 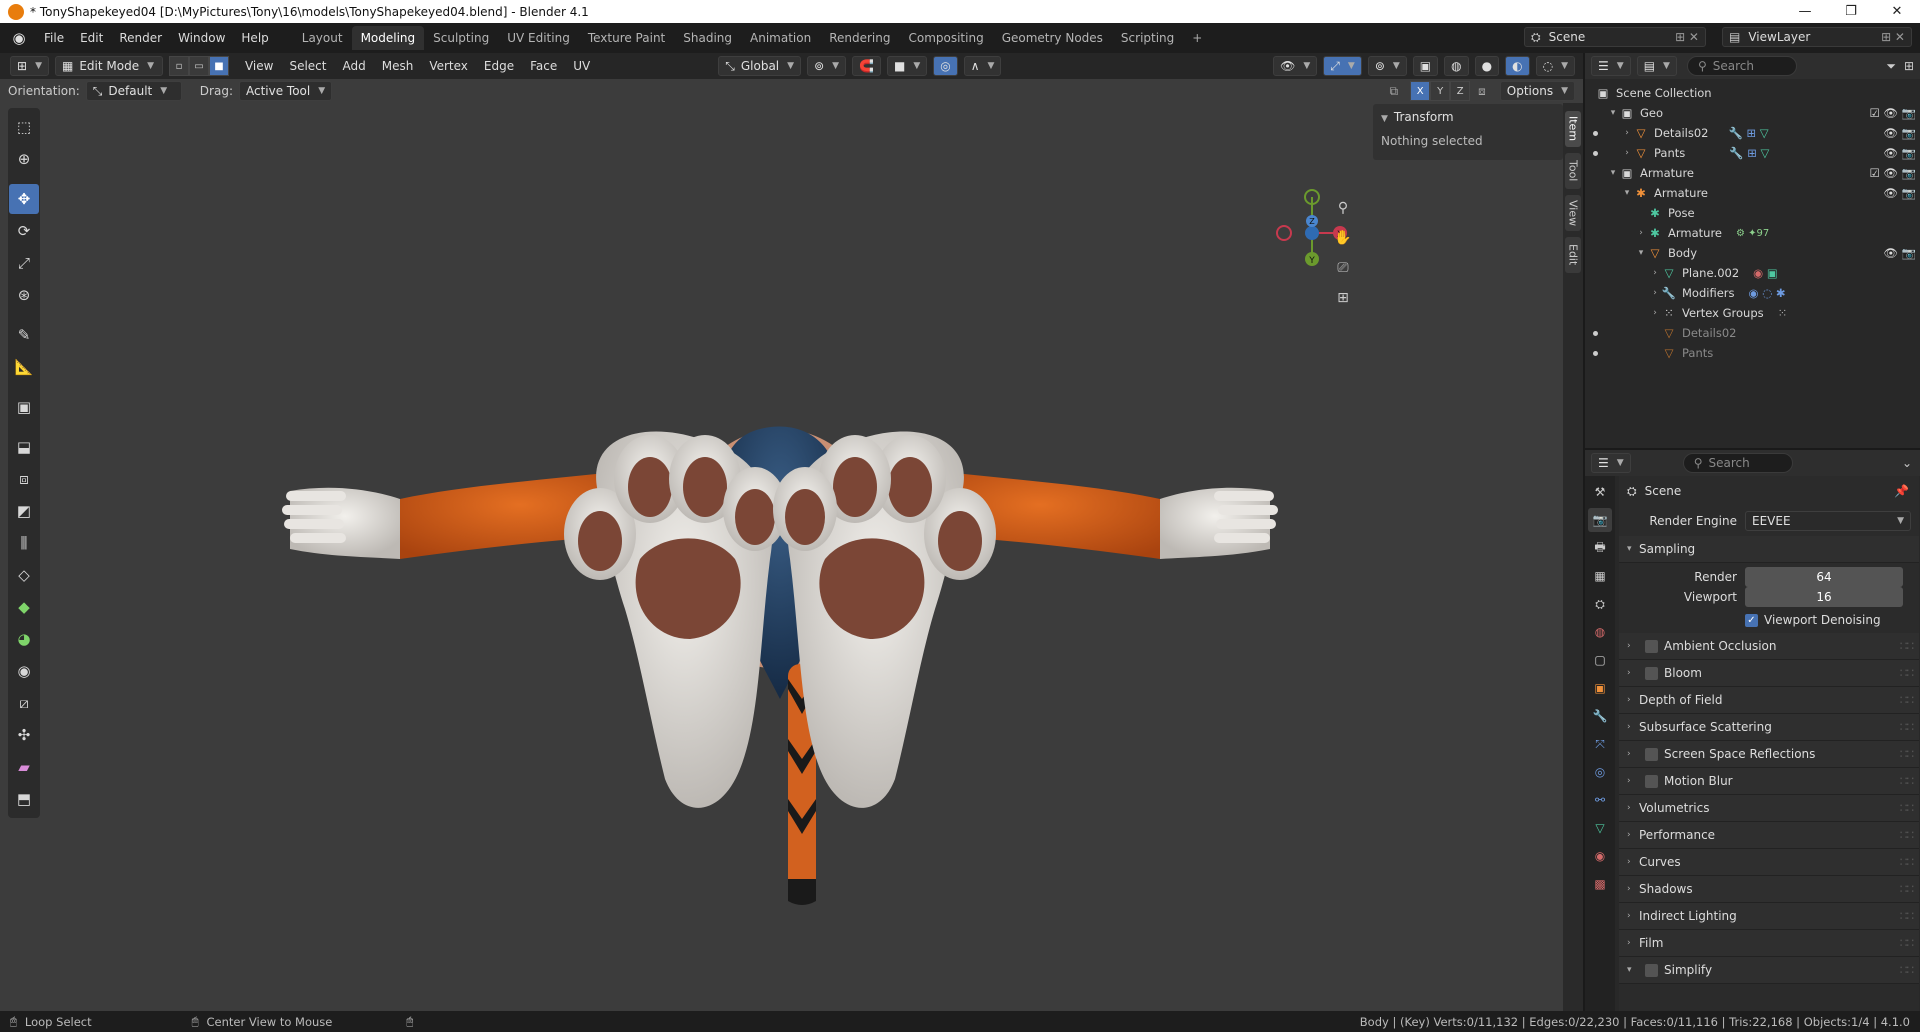 I want to click on xray-toggle-icon: ▣, so click(x=1425, y=66).